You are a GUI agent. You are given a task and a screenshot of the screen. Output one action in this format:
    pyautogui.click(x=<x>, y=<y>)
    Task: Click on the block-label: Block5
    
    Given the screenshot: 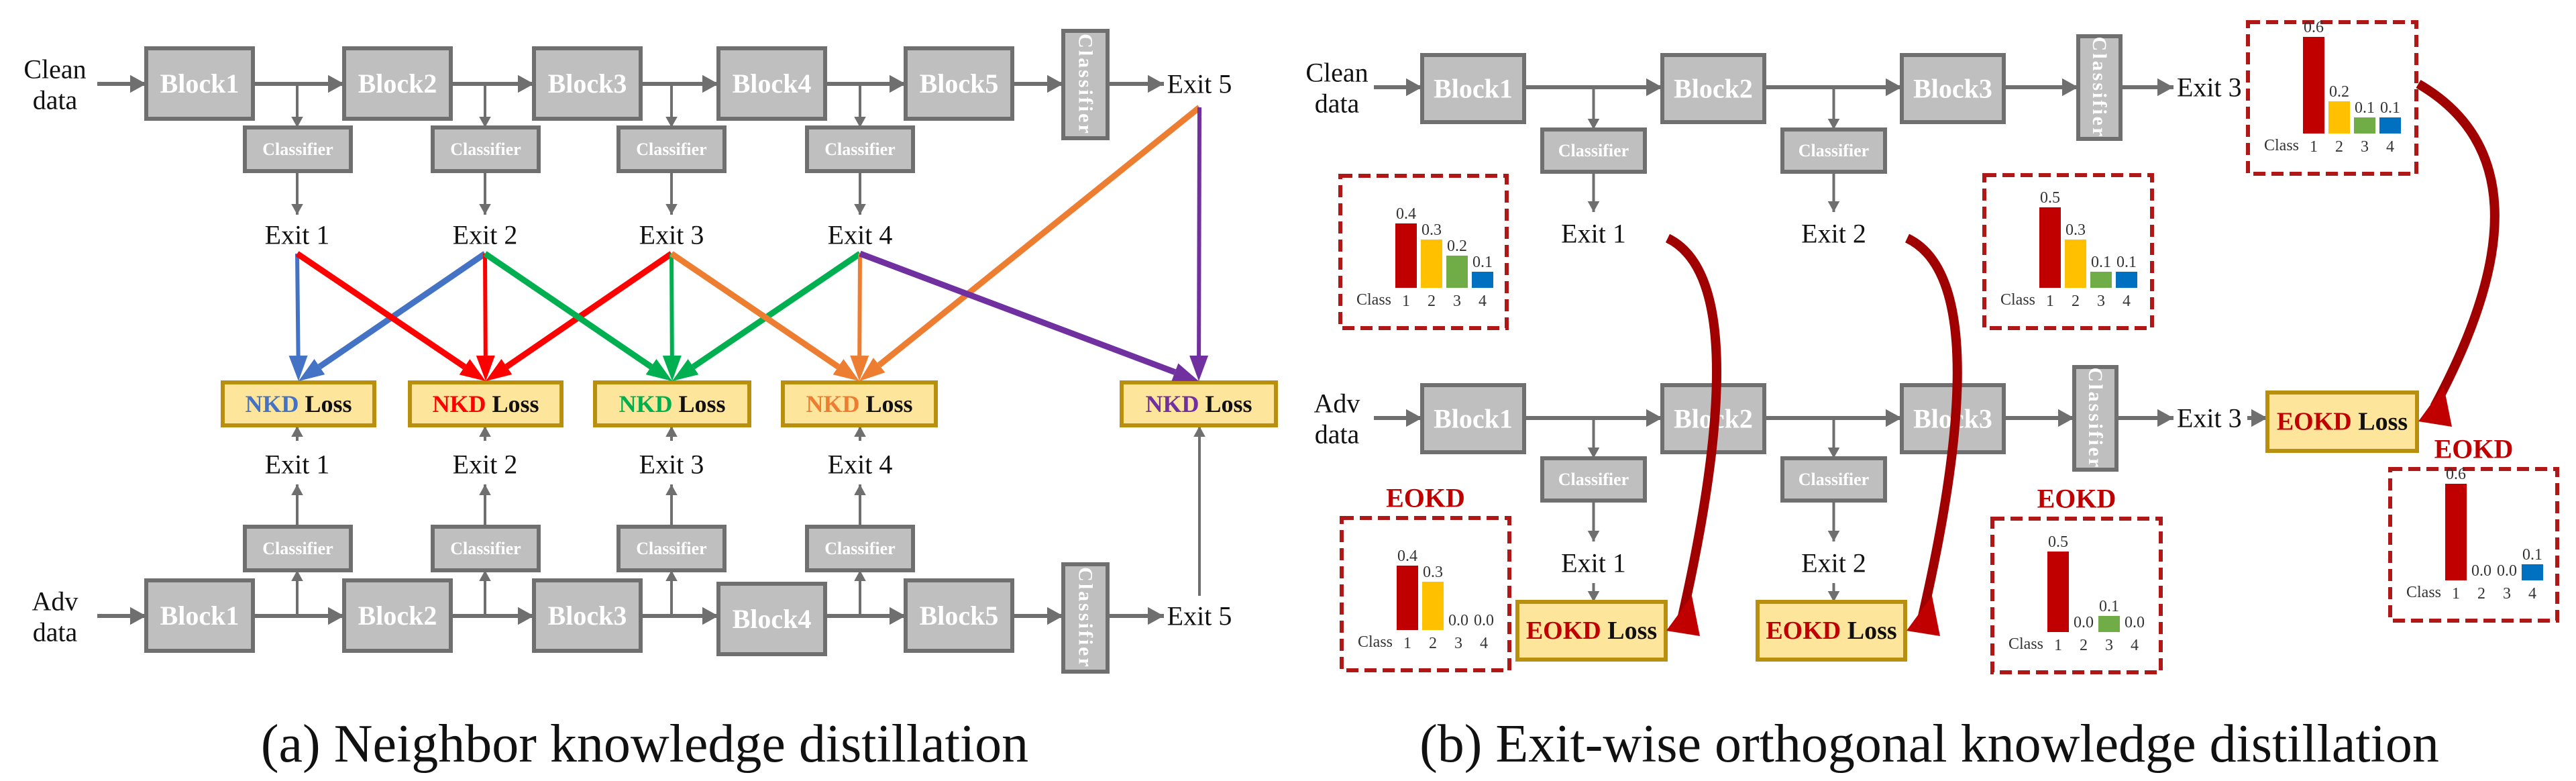 What is the action you would take?
    pyautogui.click(x=959, y=616)
    